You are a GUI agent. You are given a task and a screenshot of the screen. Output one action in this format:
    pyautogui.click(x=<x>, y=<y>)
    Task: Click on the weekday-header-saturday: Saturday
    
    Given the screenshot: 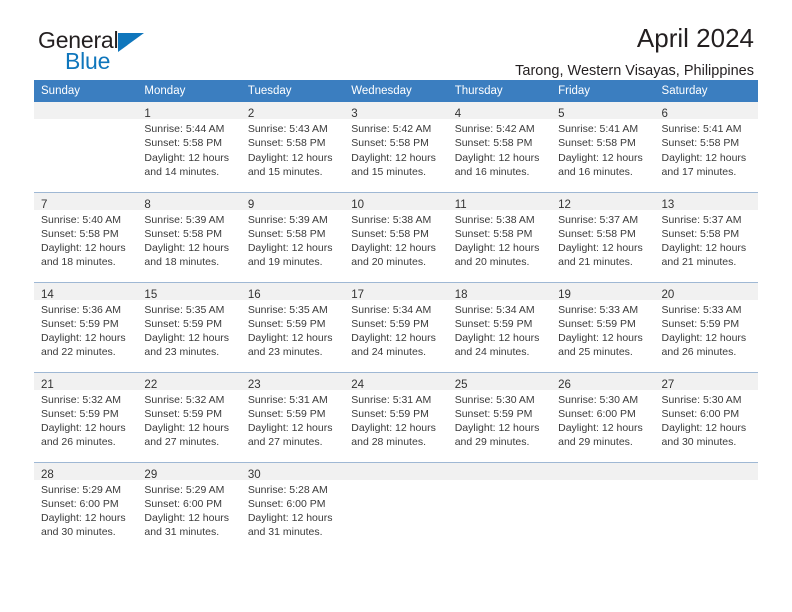 What is the action you would take?
    pyautogui.click(x=706, y=91)
    